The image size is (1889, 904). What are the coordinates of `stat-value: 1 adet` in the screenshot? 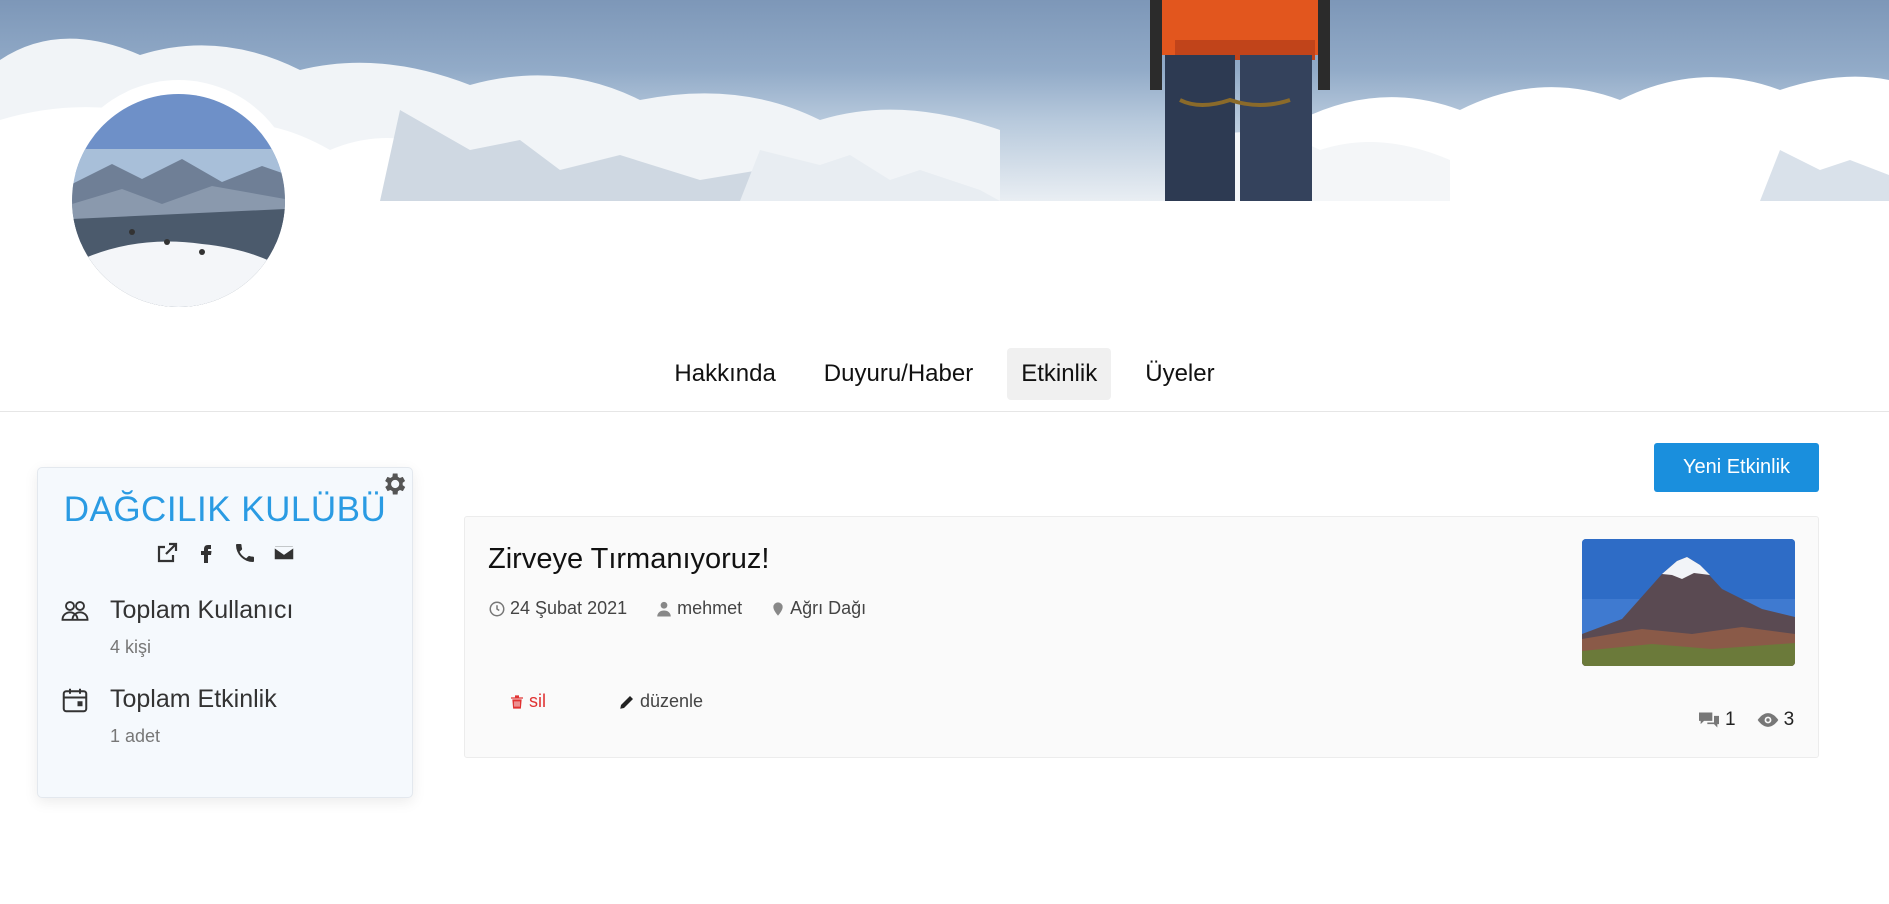 It's located at (135, 736).